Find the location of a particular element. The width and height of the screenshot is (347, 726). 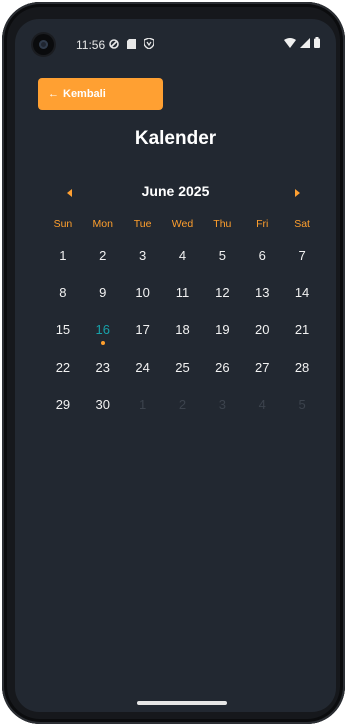

calendar-day-today: 16 is located at coordinates (103, 333).